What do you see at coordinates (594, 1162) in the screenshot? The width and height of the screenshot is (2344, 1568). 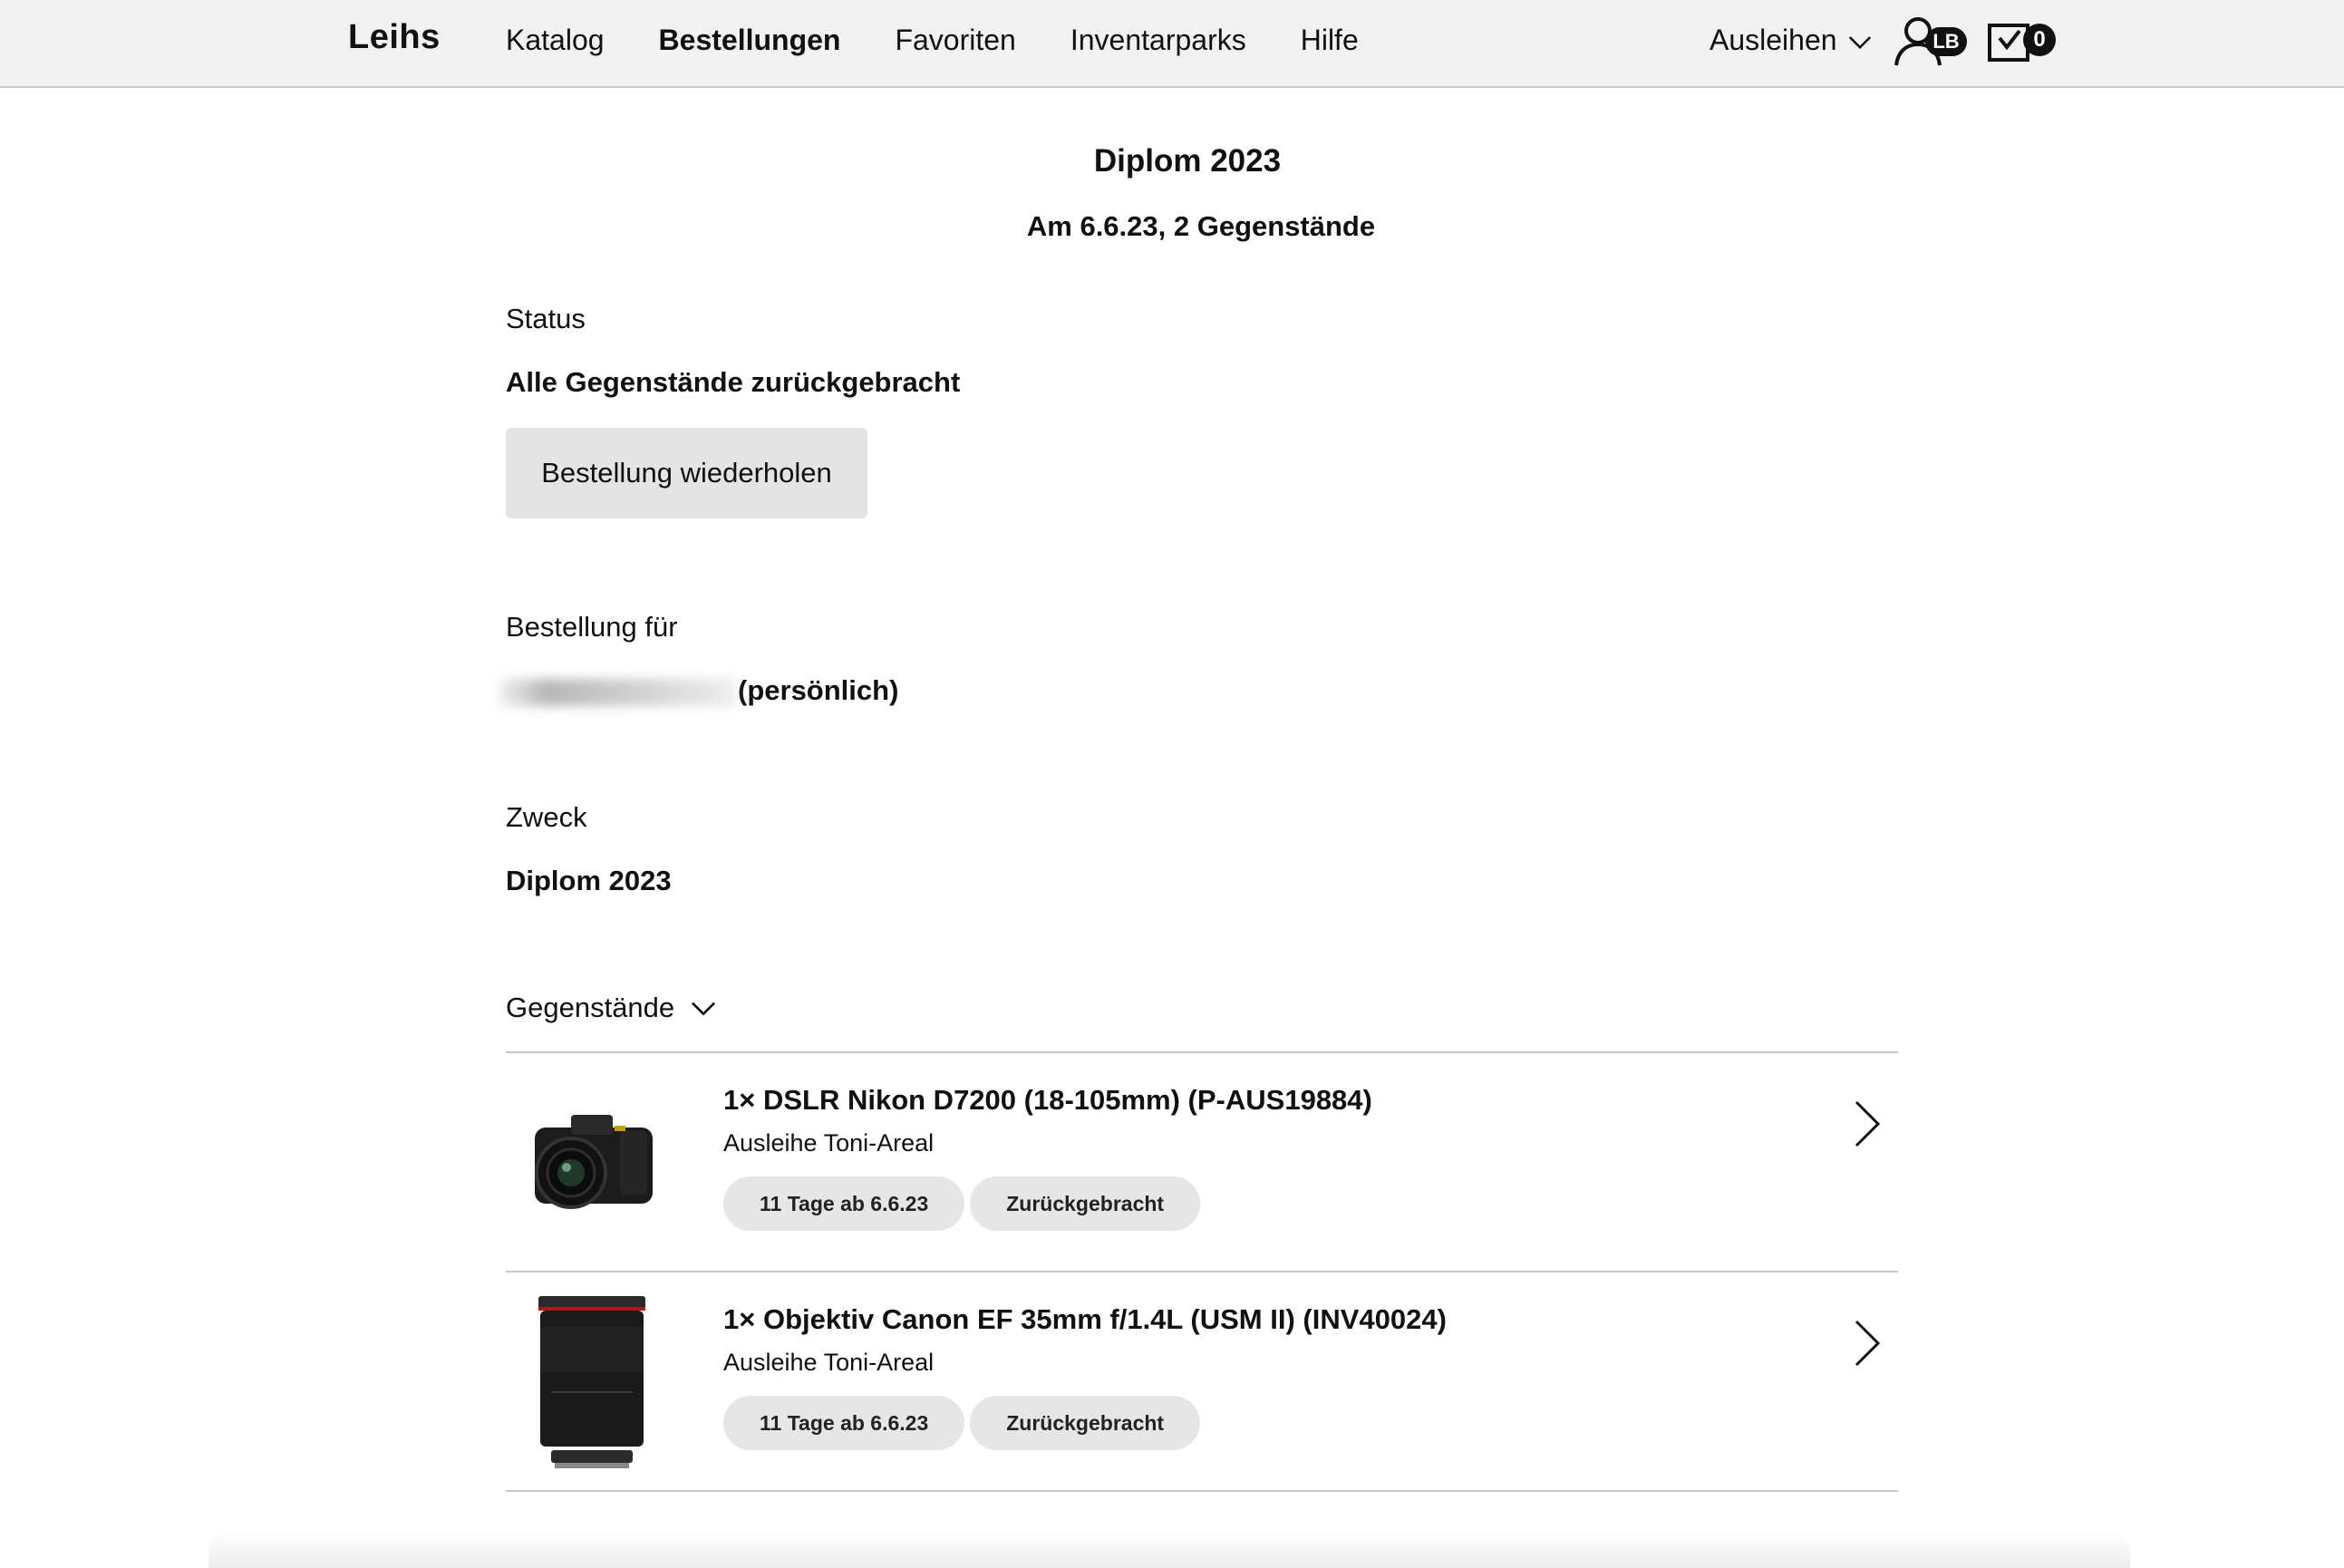 I see `camera-image` at bounding box center [594, 1162].